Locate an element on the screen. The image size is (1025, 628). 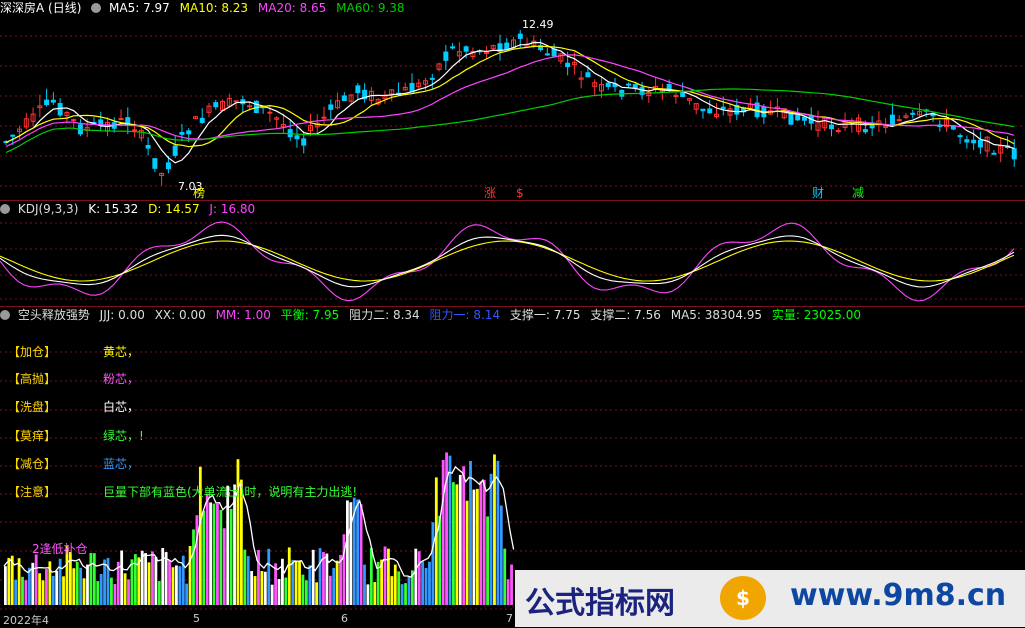
ma20-line is located at coordinates (510, 101).